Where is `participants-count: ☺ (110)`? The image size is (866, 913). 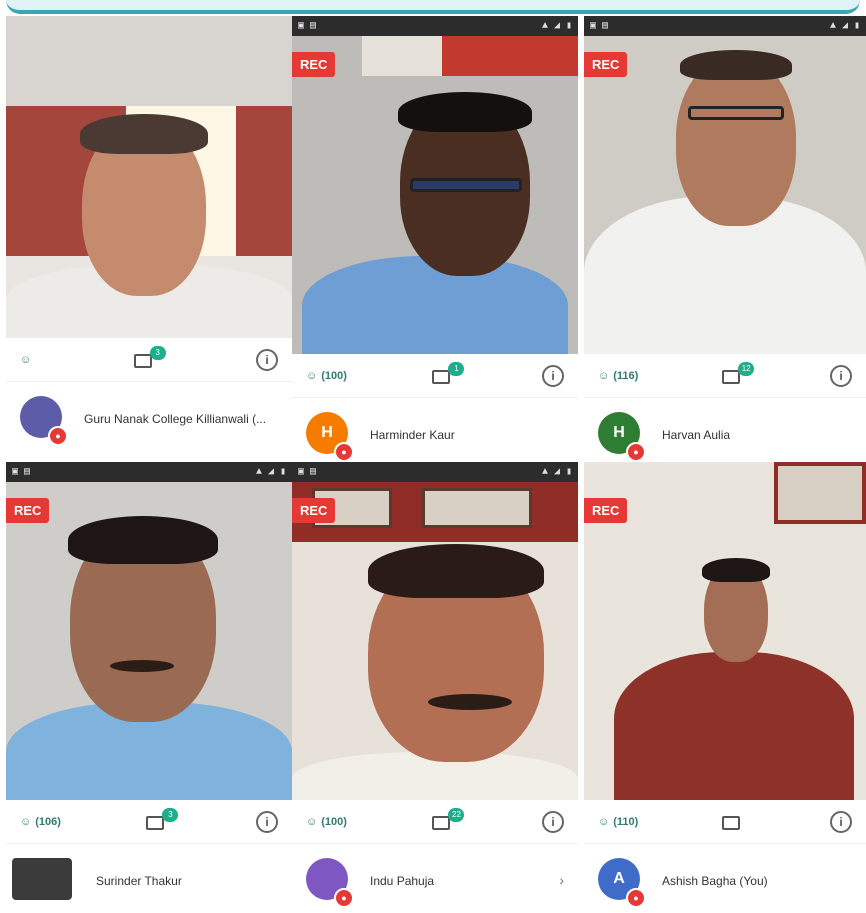
participants-count: ☺ (110) is located at coordinates (618, 822).